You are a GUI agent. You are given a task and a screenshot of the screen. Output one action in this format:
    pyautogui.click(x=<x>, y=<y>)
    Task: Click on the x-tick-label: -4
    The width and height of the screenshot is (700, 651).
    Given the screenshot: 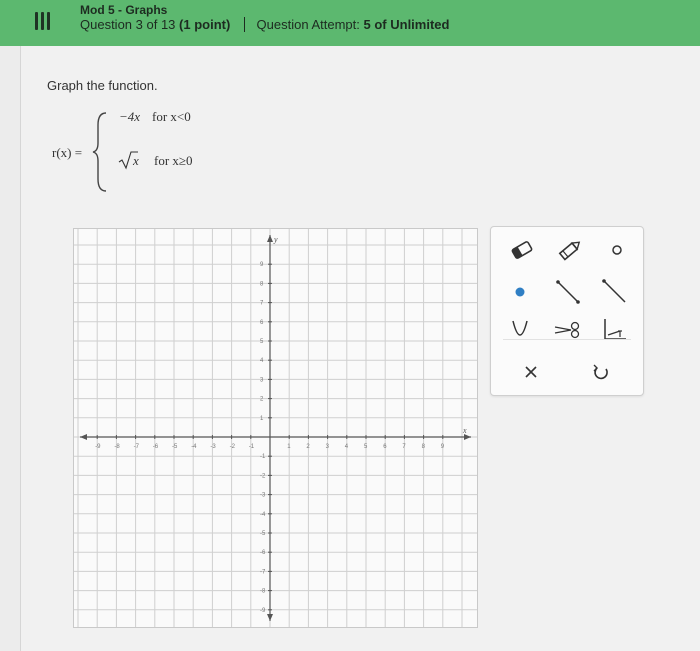 What is the action you would take?
    pyautogui.click(x=194, y=447)
    